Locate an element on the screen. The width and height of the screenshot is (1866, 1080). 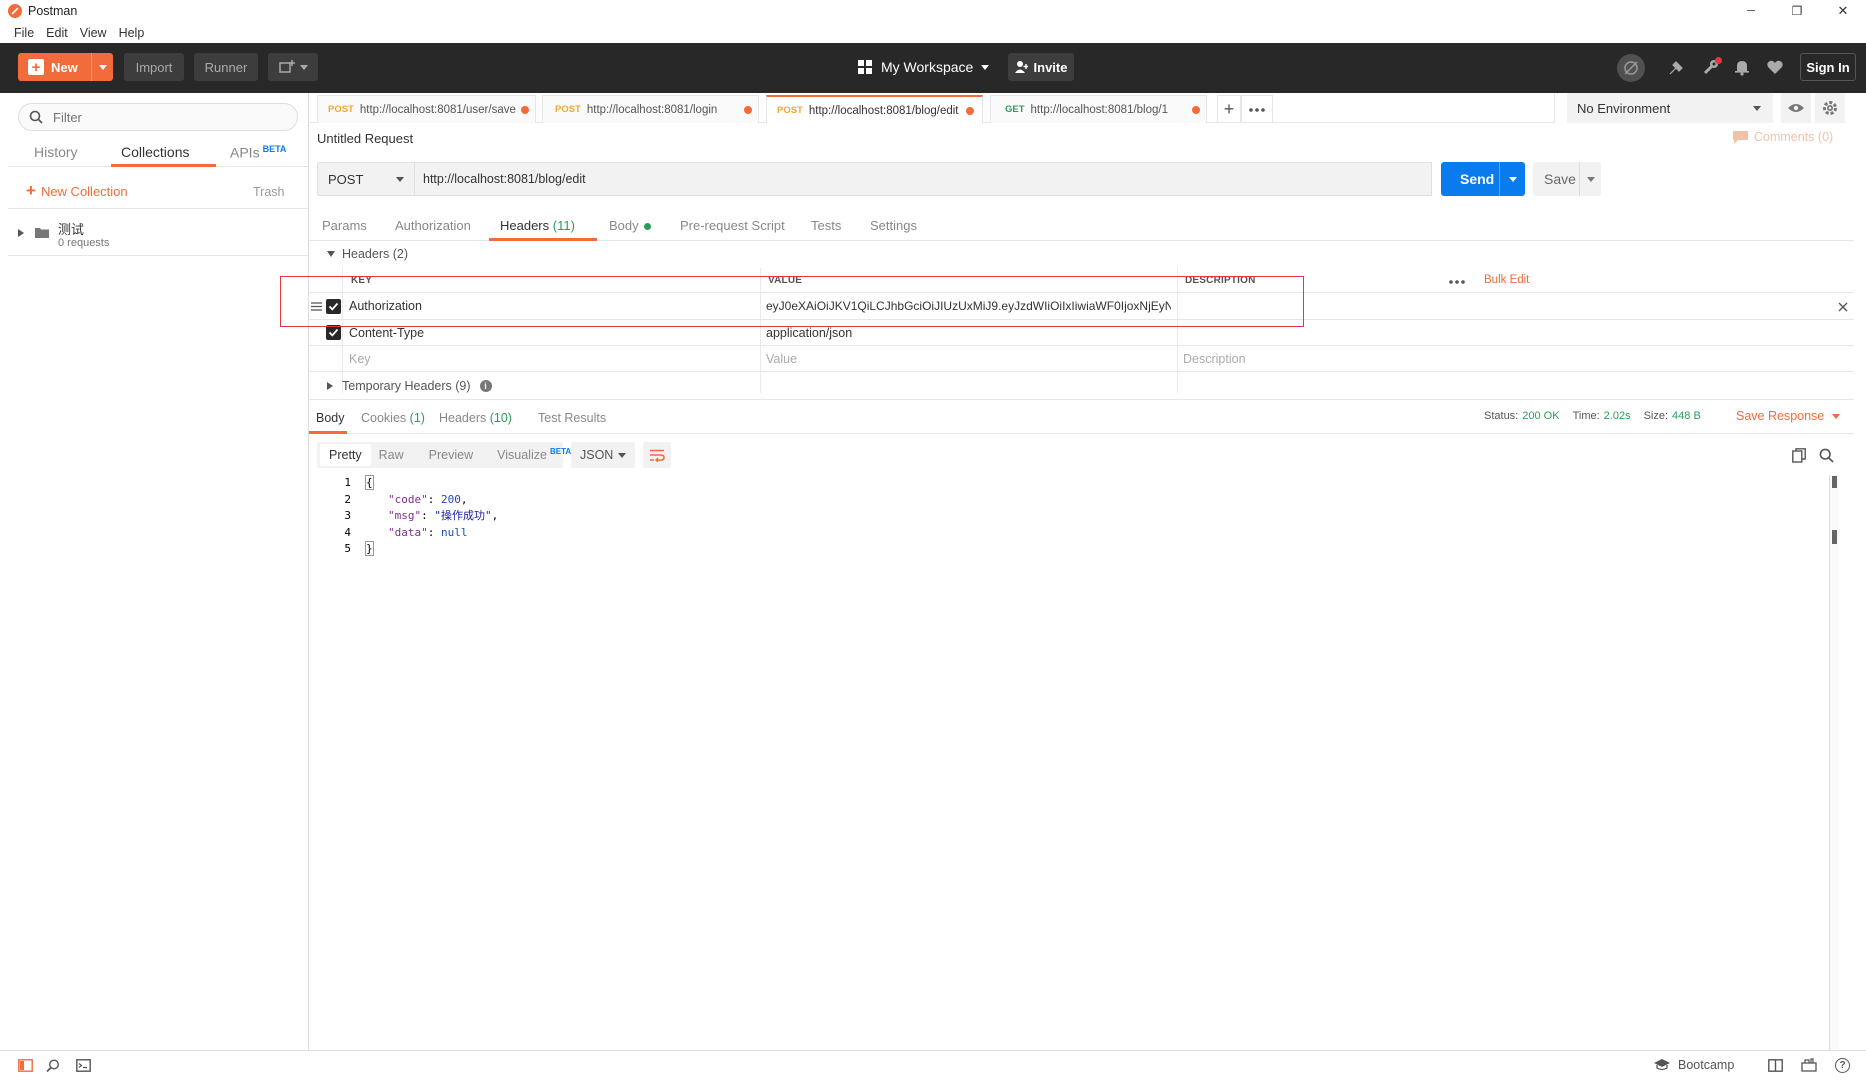
send-dropdown-chevron-icon is located at coordinates (1512, 179).